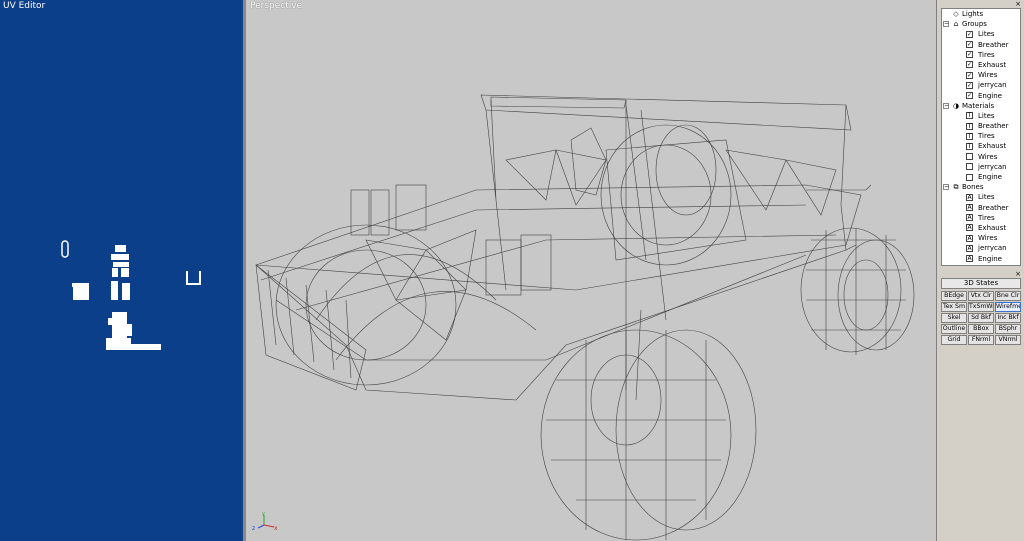 This screenshot has height=541, width=1024. Describe the element at coordinates (954, 340) in the screenshot. I see `state-button-grid: Grid` at that location.